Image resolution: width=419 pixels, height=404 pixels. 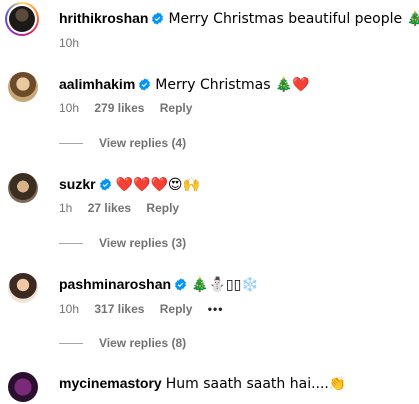 What do you see at coordinates (157, 185) in the screenshot?
I see `comment-text: ❤️❤️❤️😍🙌` at bounding box center [157, 185].